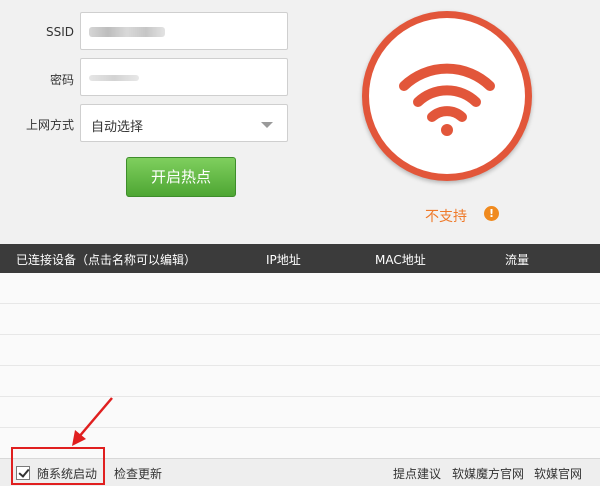 Image resolution: width=600 pixels, height=486 pixels. What do you see at coordinates (61, 80) in the screenshot?
I see `password-label: 密码` at bounding box center [61, 80].